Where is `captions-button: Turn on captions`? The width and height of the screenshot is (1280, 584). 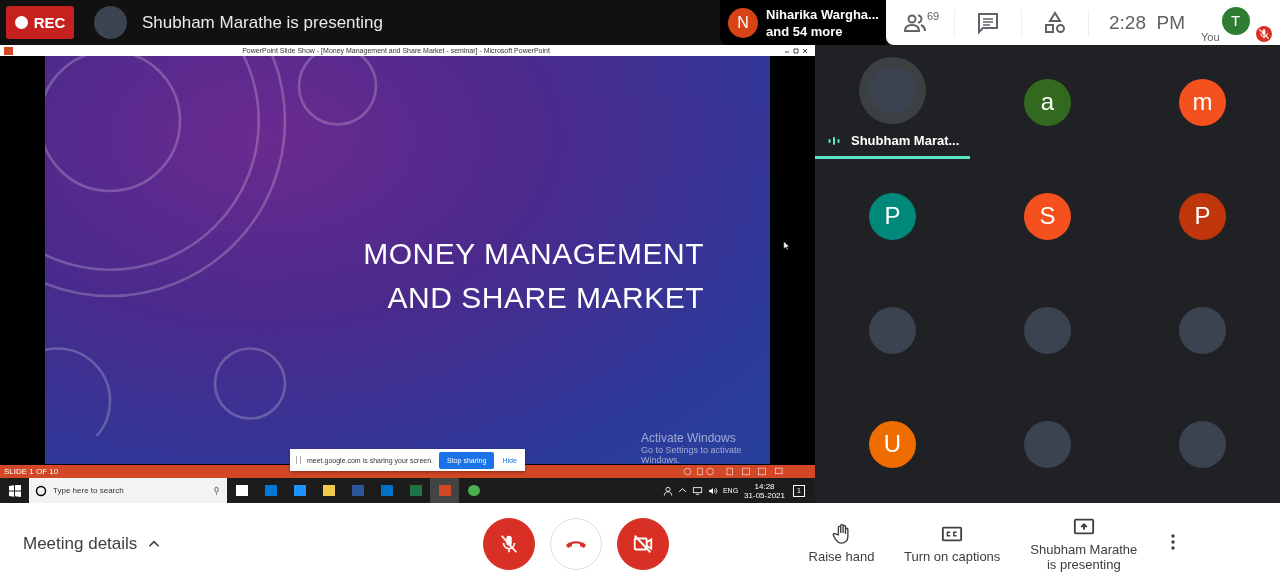
captions-button: Turn on captions is located at coordinates (952, 543).